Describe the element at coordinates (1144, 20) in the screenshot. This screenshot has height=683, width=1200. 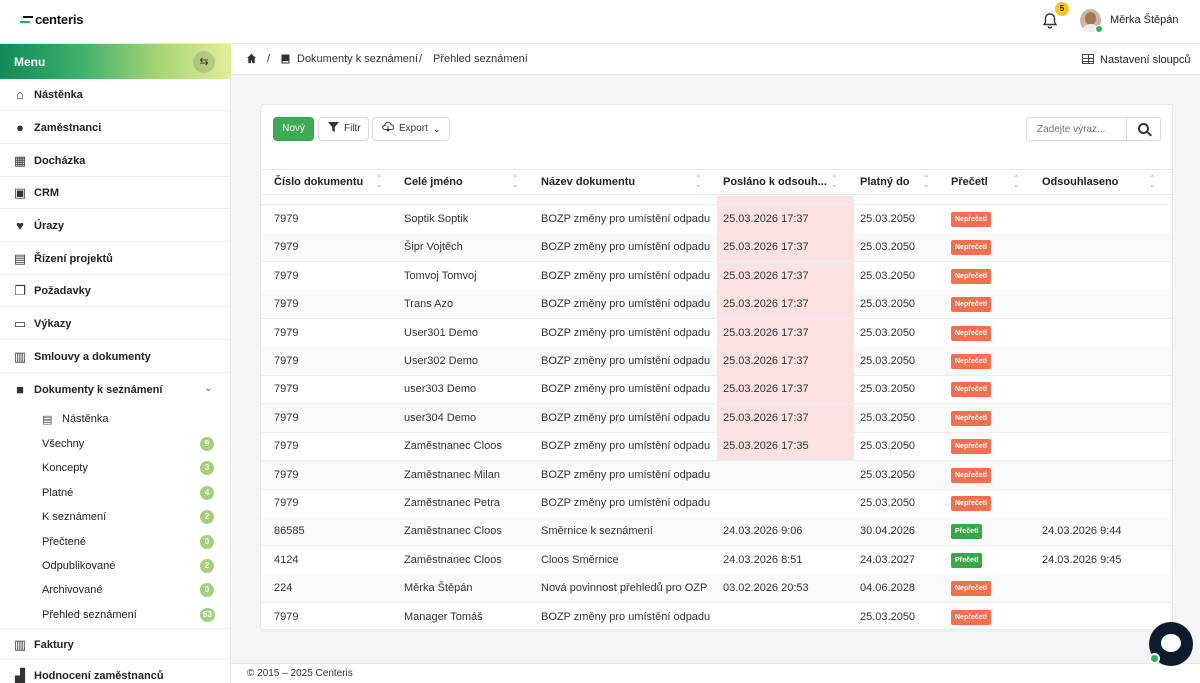
I see `user-name: Měrka Štěpán` at that location.